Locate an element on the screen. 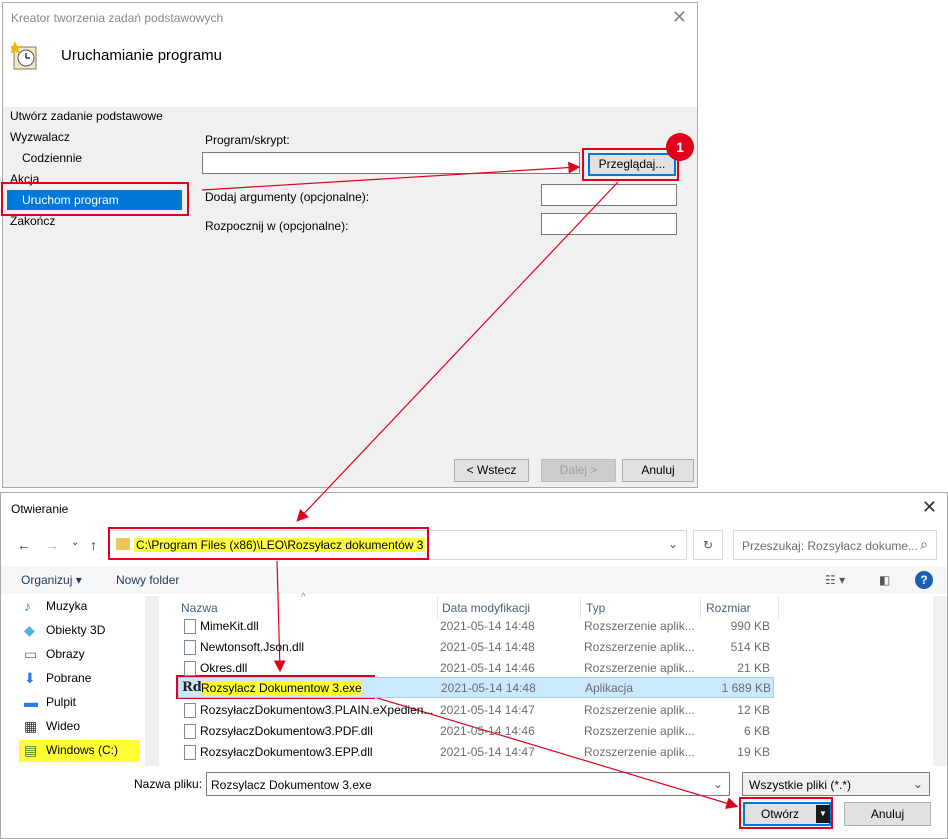 The height and width of the screenshot is (839, 948). dialog-title: Otwieranie is located at coordinates (40, 509).